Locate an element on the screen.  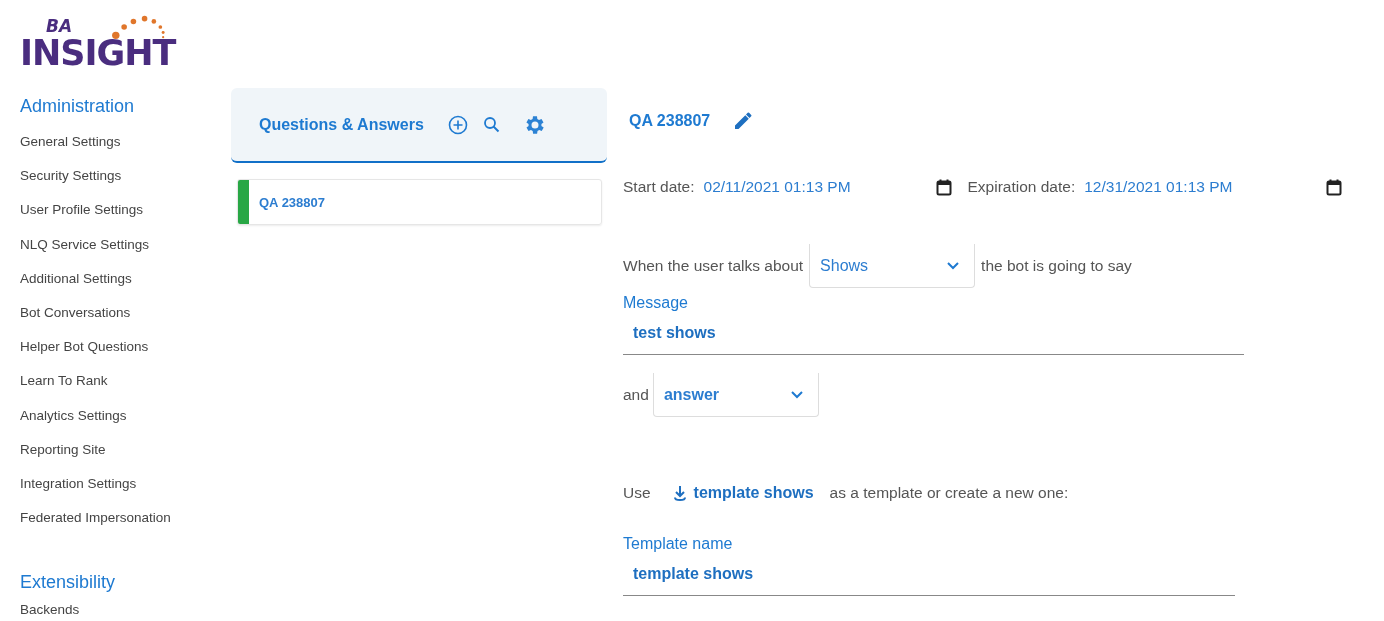
sentence-text: Use is located at coordinates (637, 493).